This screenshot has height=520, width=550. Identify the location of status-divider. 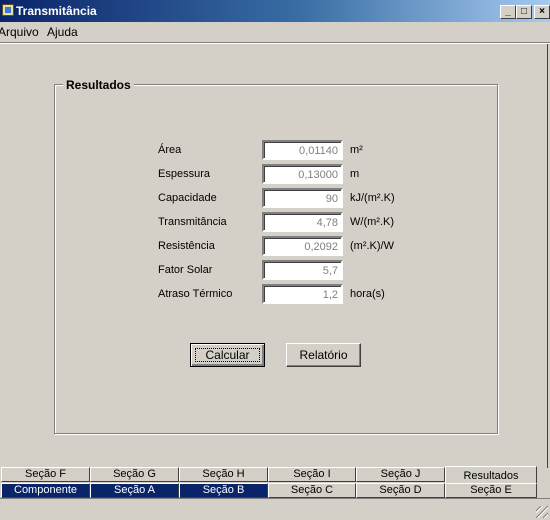
(275, 498).